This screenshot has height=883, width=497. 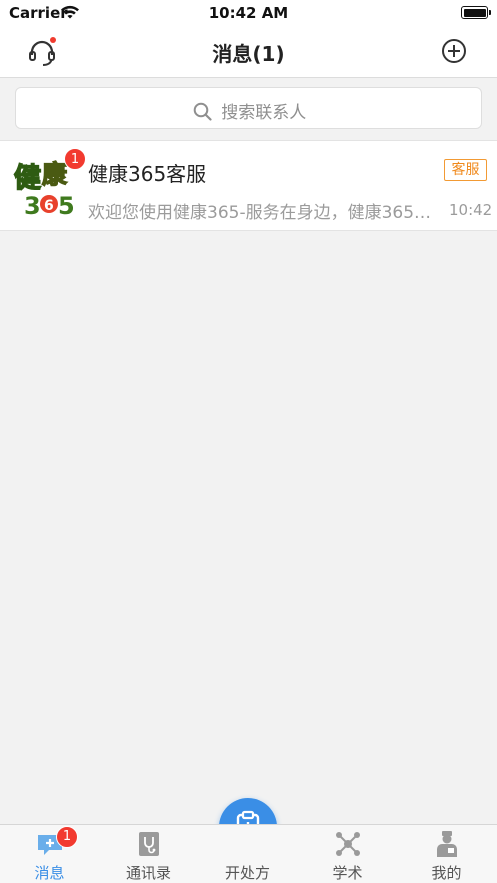 I want to click on tab-label-contacts: 通讯录, so click(x=148, y=873).